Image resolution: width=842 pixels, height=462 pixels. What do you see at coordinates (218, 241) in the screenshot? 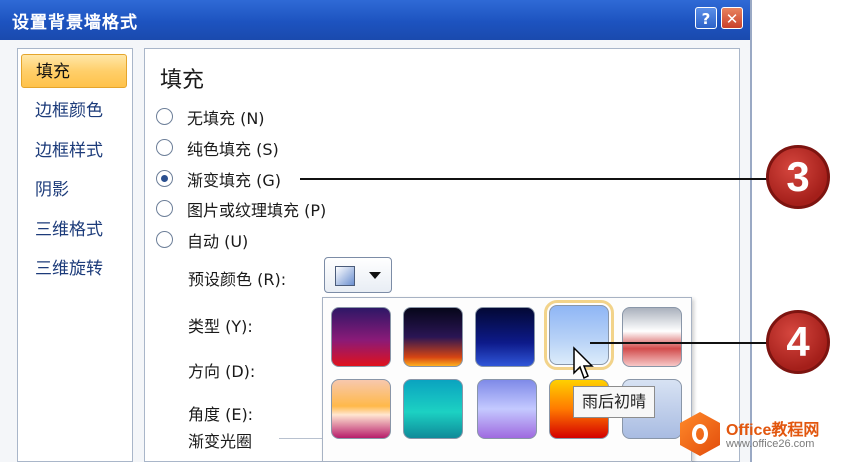
I see `radio-label: 自动 (U)` at bounding box center [218, 241].